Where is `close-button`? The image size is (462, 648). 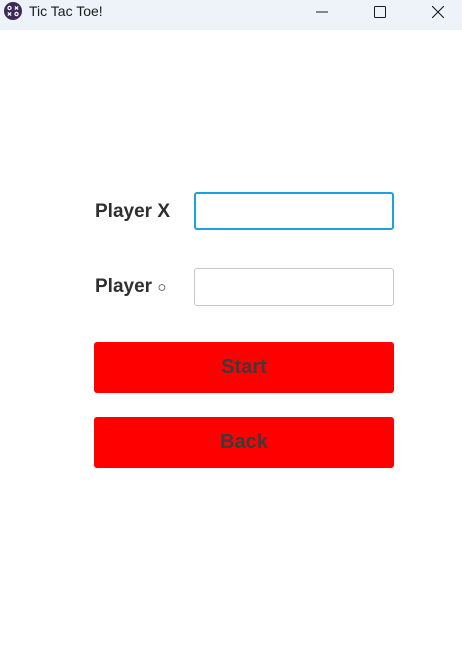
close-button is located at coordinates (435, 12).